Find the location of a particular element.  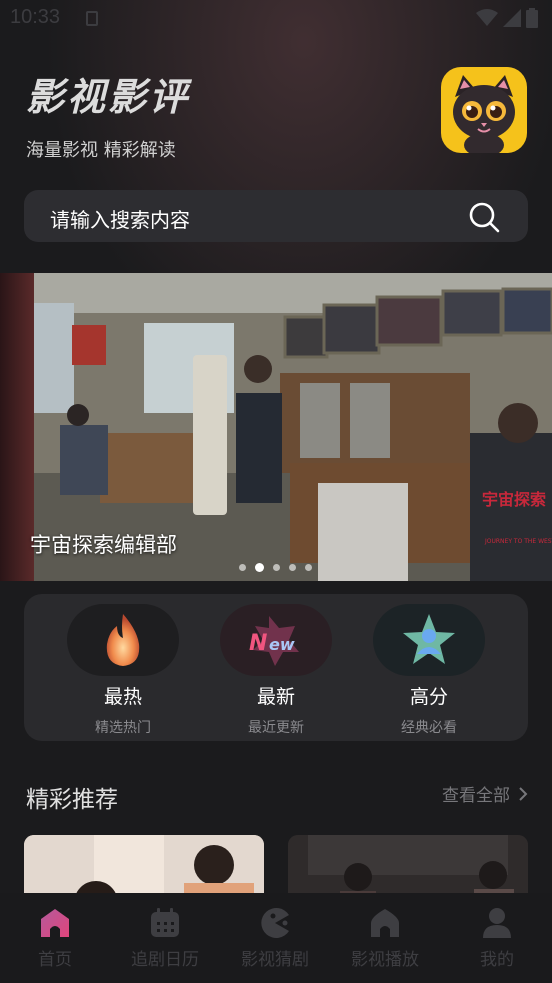

section-title: 精彩推荐 is located at coordinates (72, 800).